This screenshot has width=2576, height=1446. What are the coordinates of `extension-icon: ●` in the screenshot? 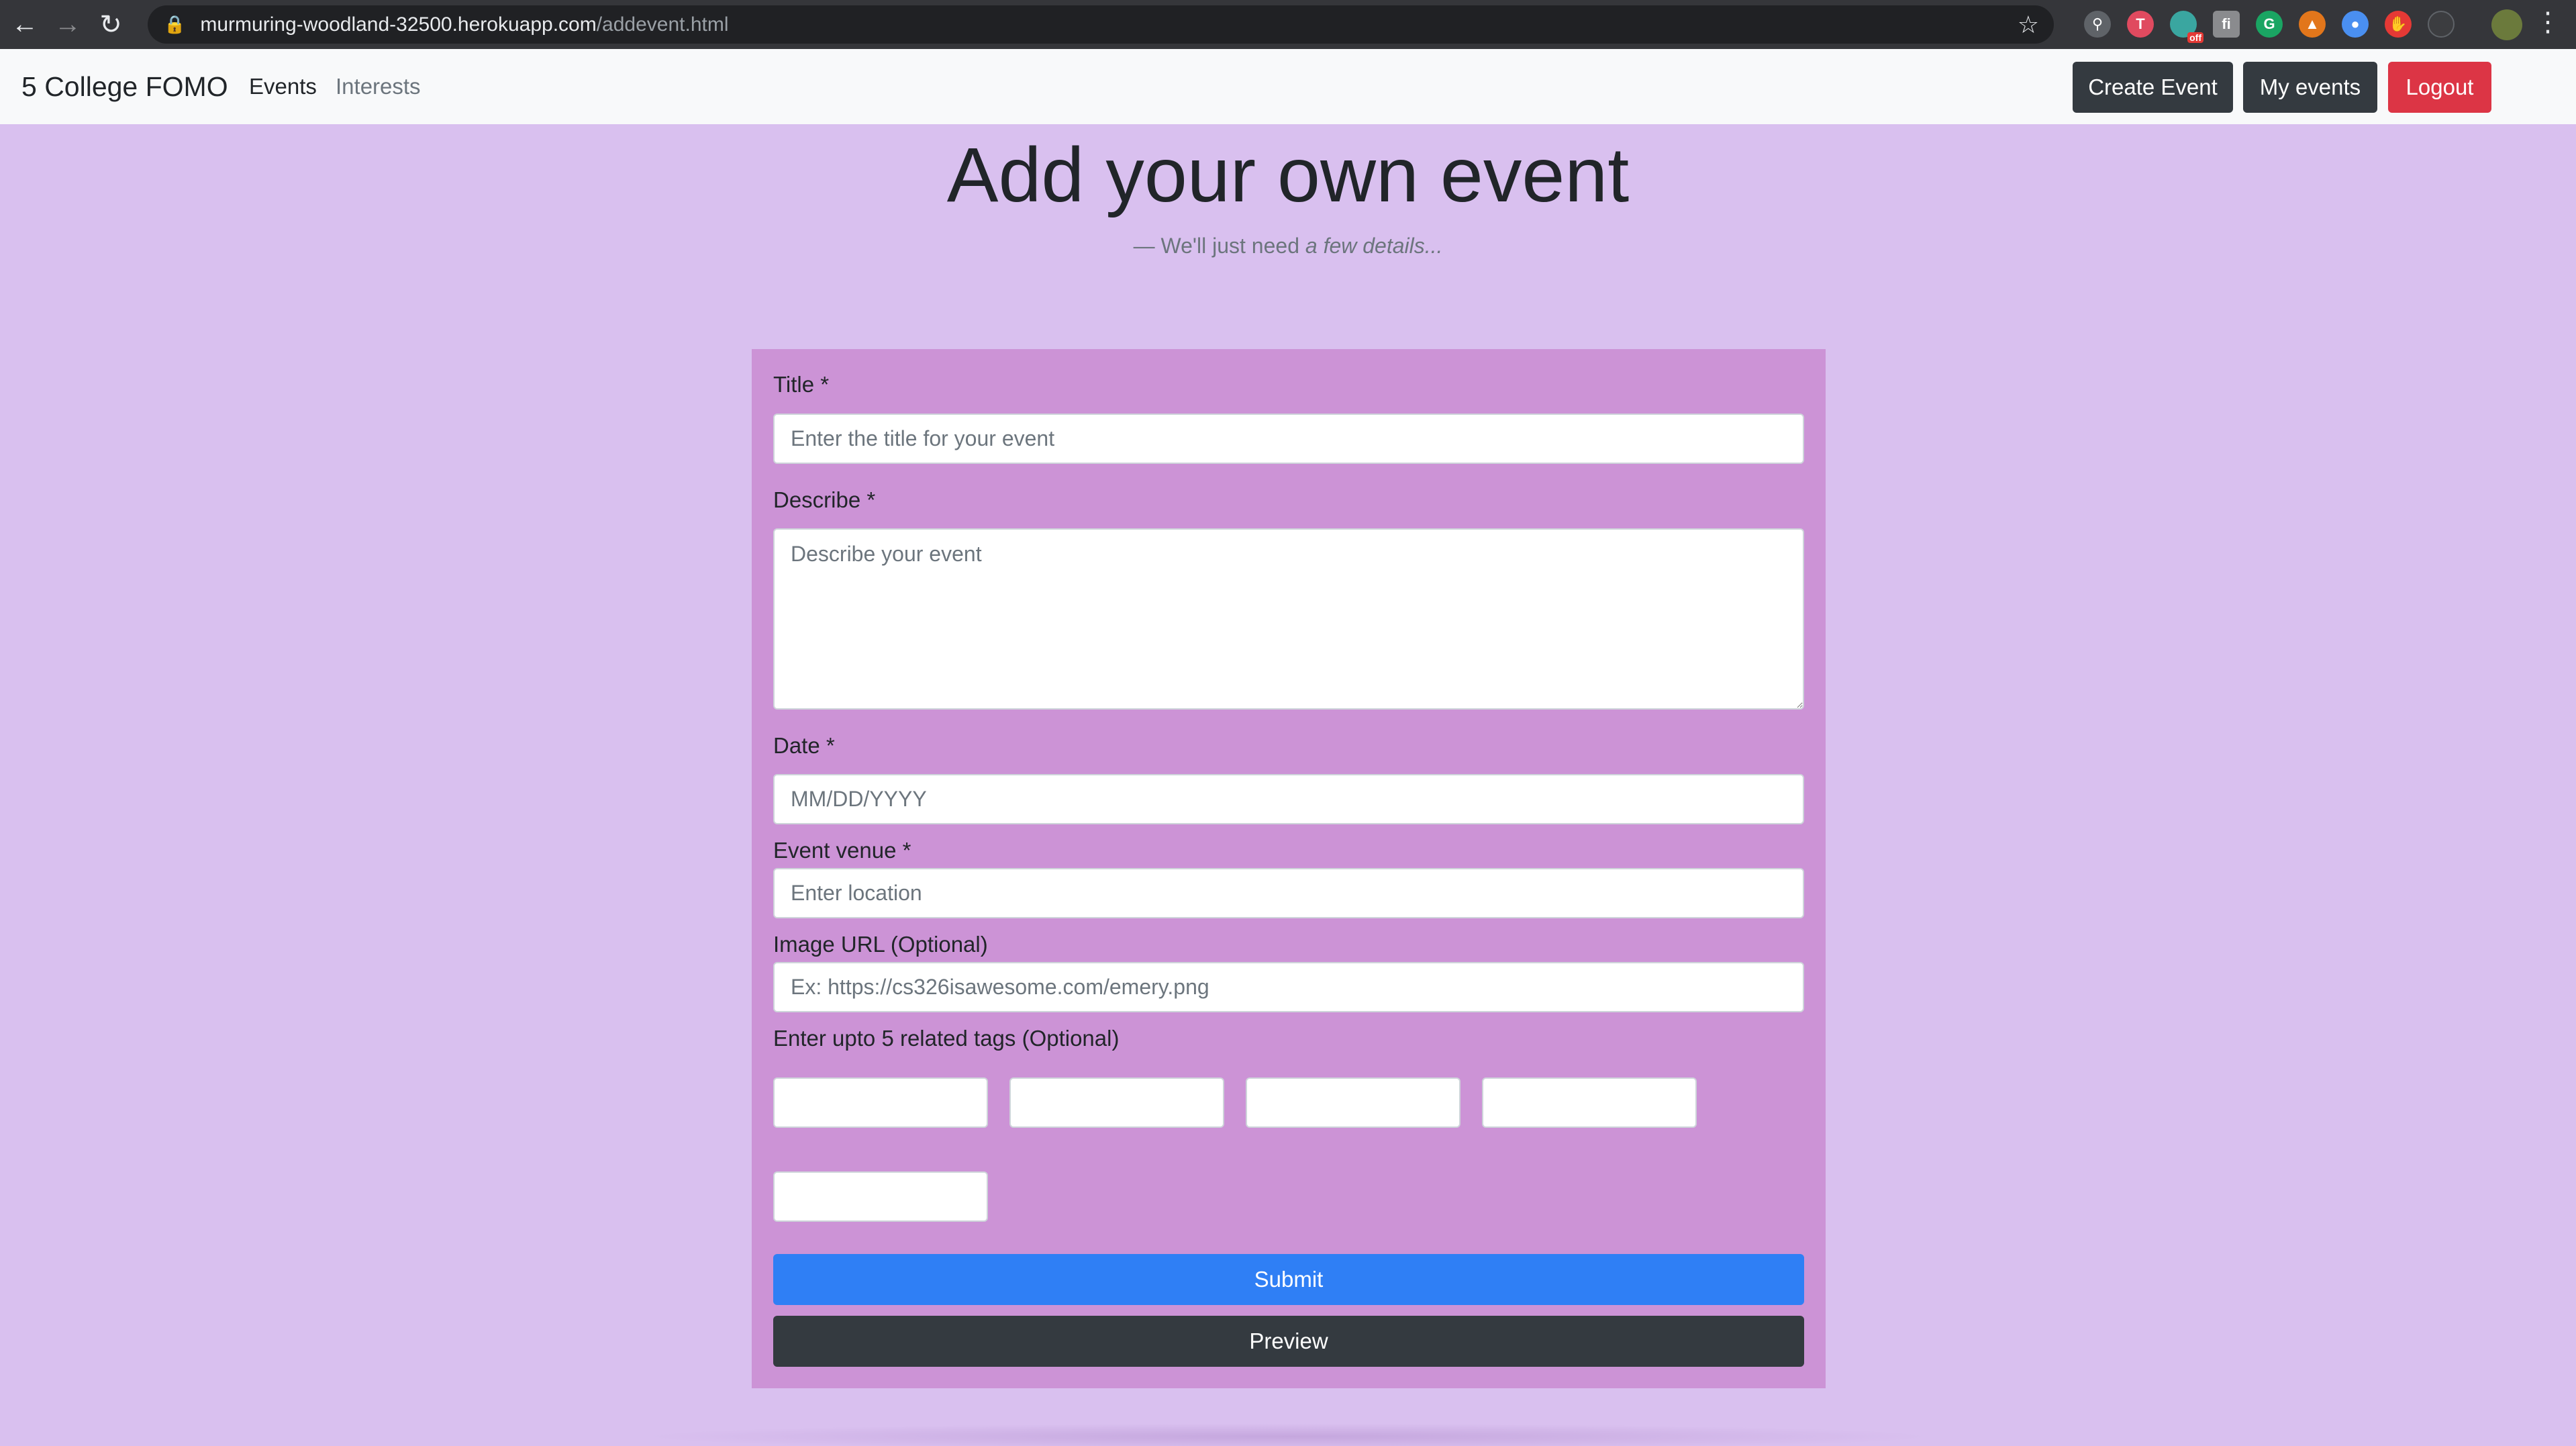 It's located at (2355, 24).